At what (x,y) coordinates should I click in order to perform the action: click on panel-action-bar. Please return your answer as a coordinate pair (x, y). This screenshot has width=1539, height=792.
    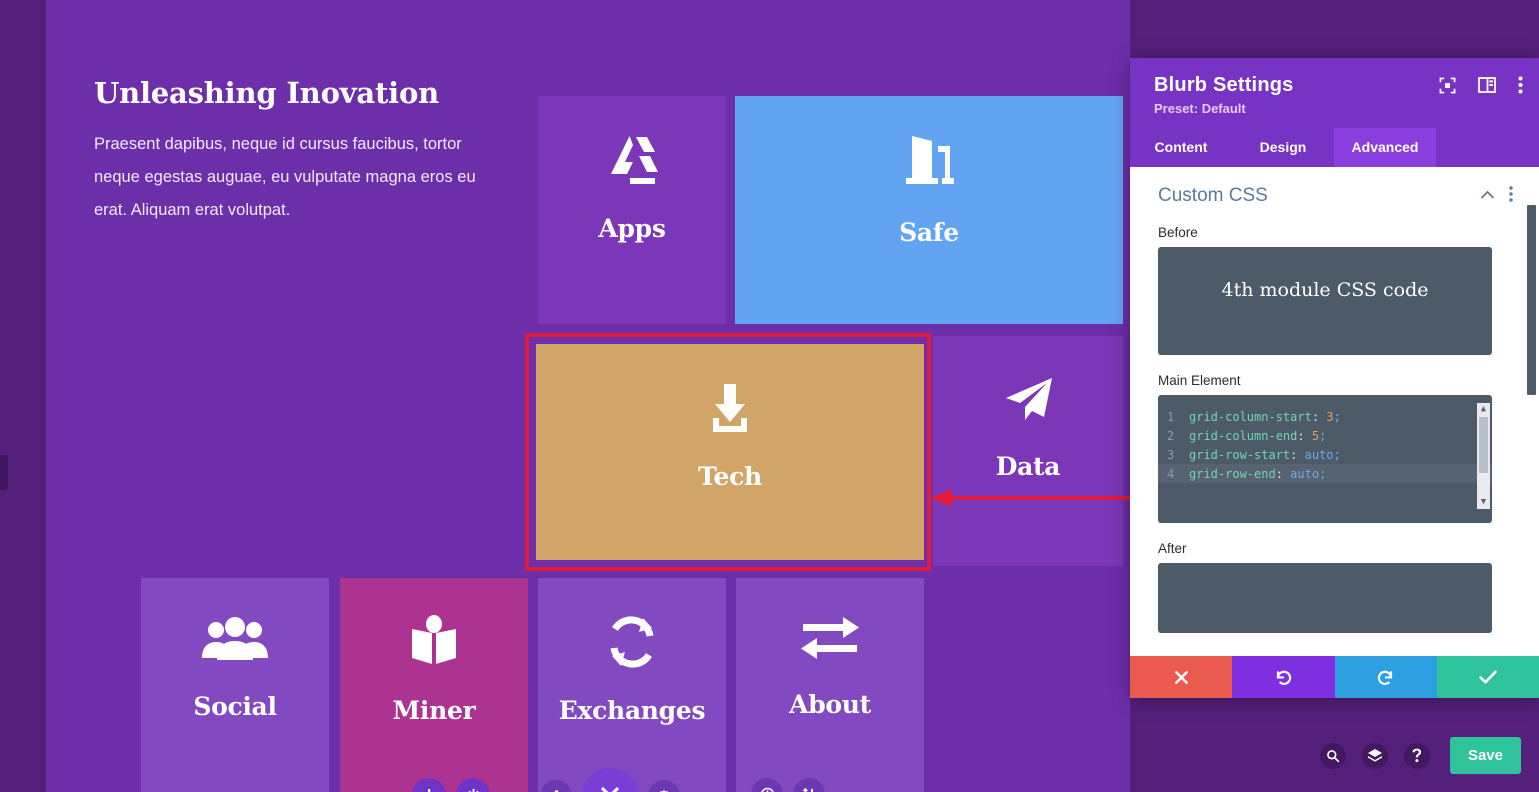
    Looking at the image, I should click on (1334, 677).